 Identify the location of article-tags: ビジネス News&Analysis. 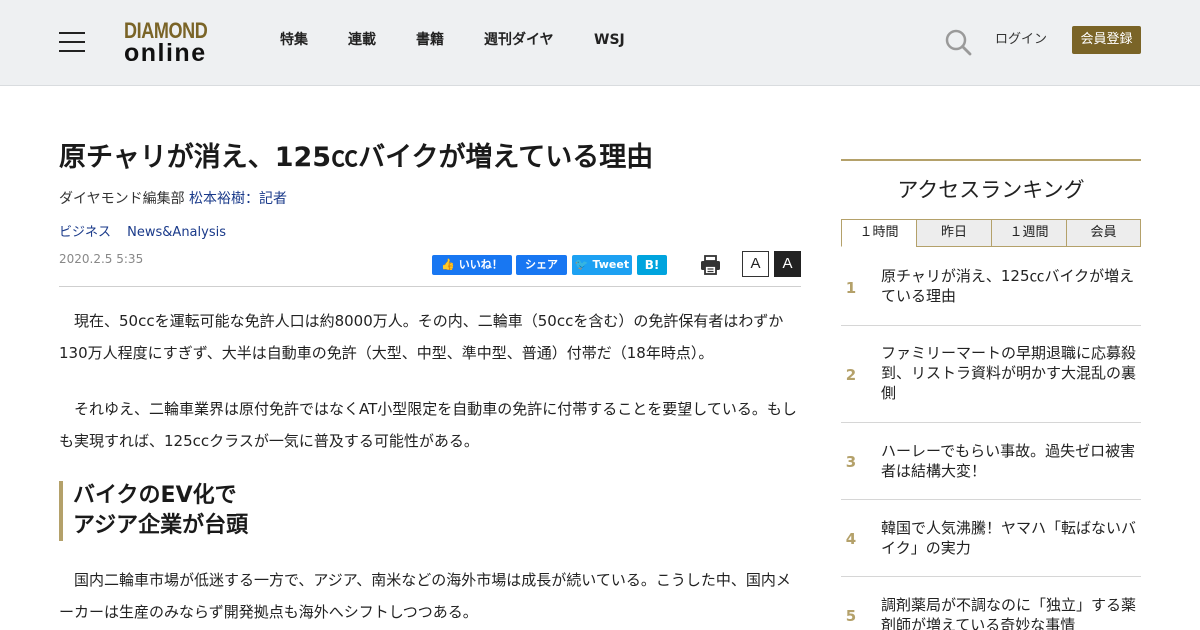
(148, 233).